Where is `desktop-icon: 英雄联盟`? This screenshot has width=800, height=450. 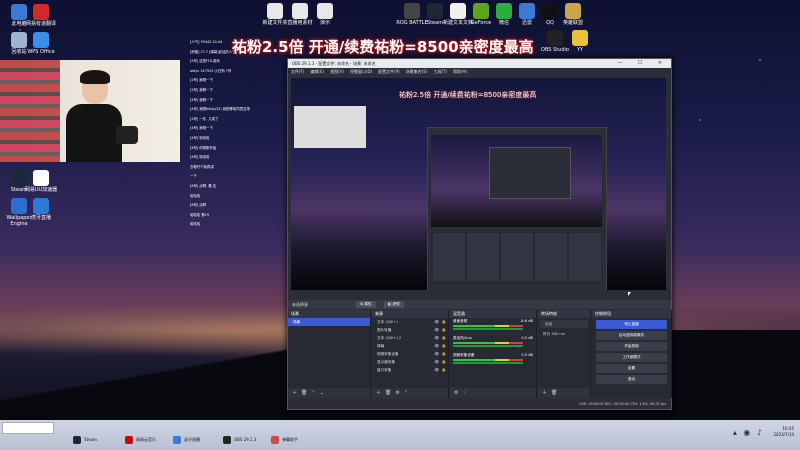
desktop-icon: 英雄联盟 is located at coordinates (573, 14).